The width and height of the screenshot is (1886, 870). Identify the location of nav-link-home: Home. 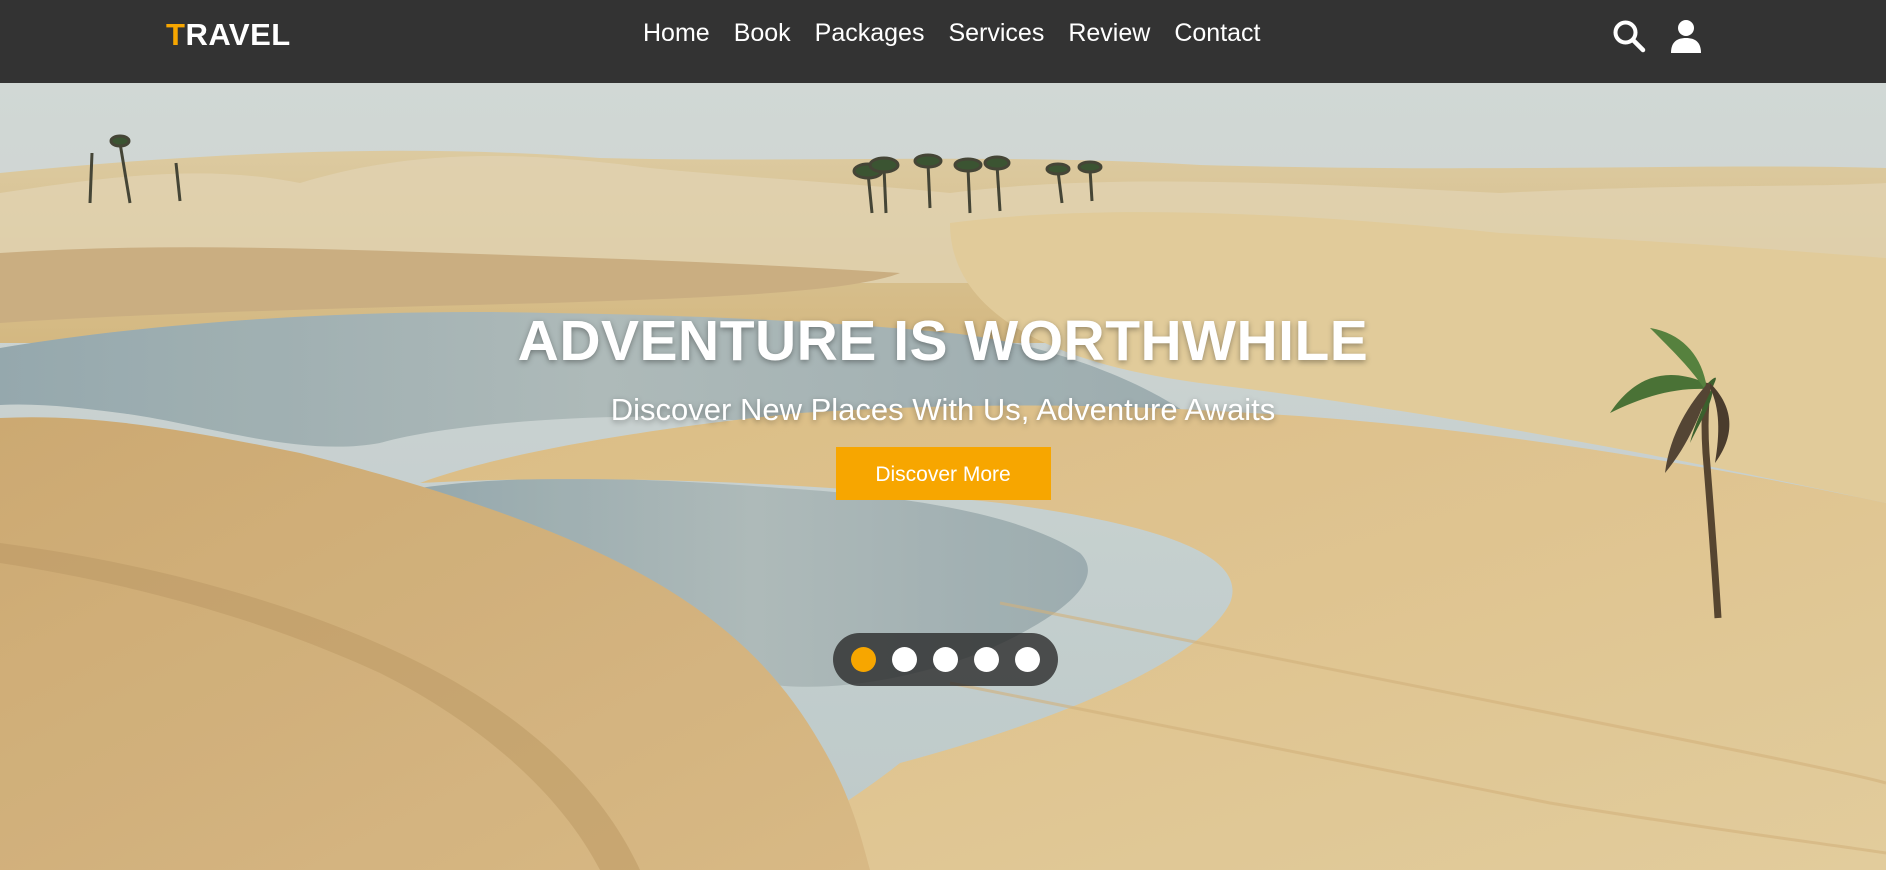
(676, 33).